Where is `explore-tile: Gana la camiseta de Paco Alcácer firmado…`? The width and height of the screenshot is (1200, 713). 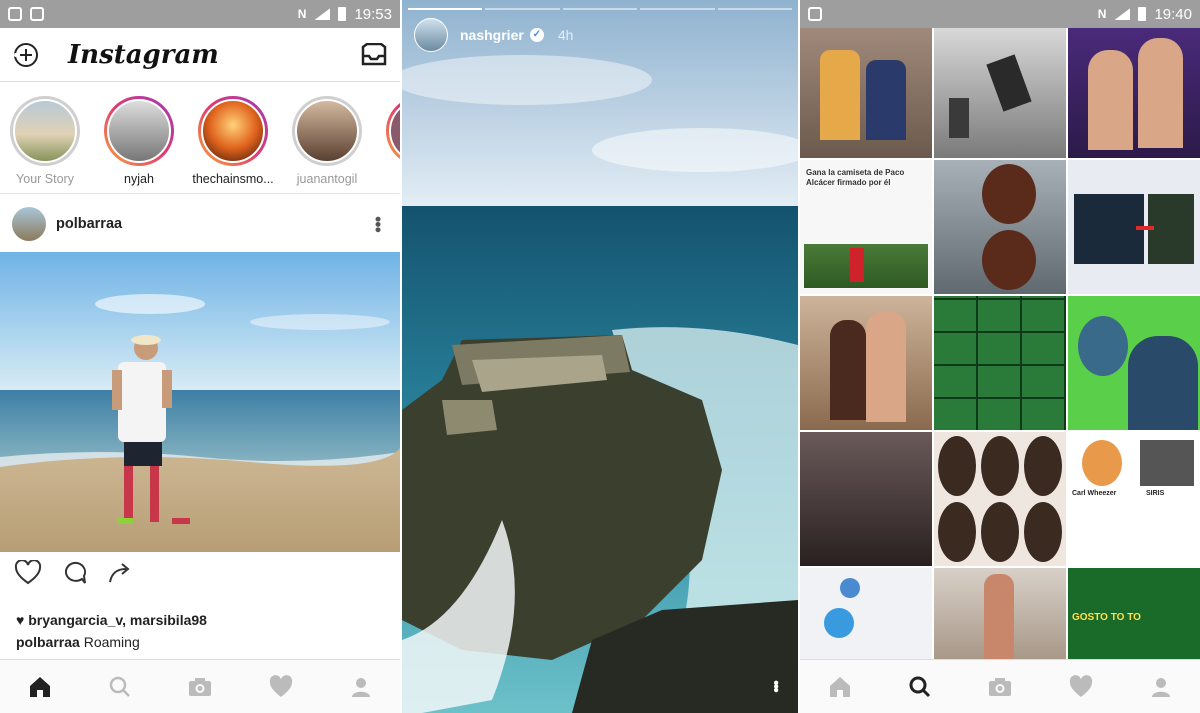
explore-tile: Gana la camiseta de Paco Alcácer firmado… is located at coordinates (866, 227).